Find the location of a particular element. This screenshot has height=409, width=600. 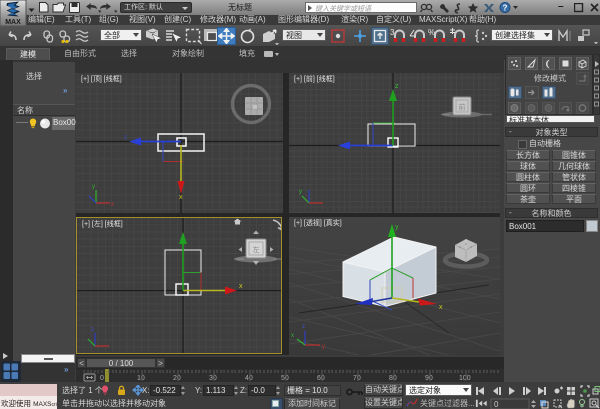

svg-text: 20 is located at coordinates (177, 378).